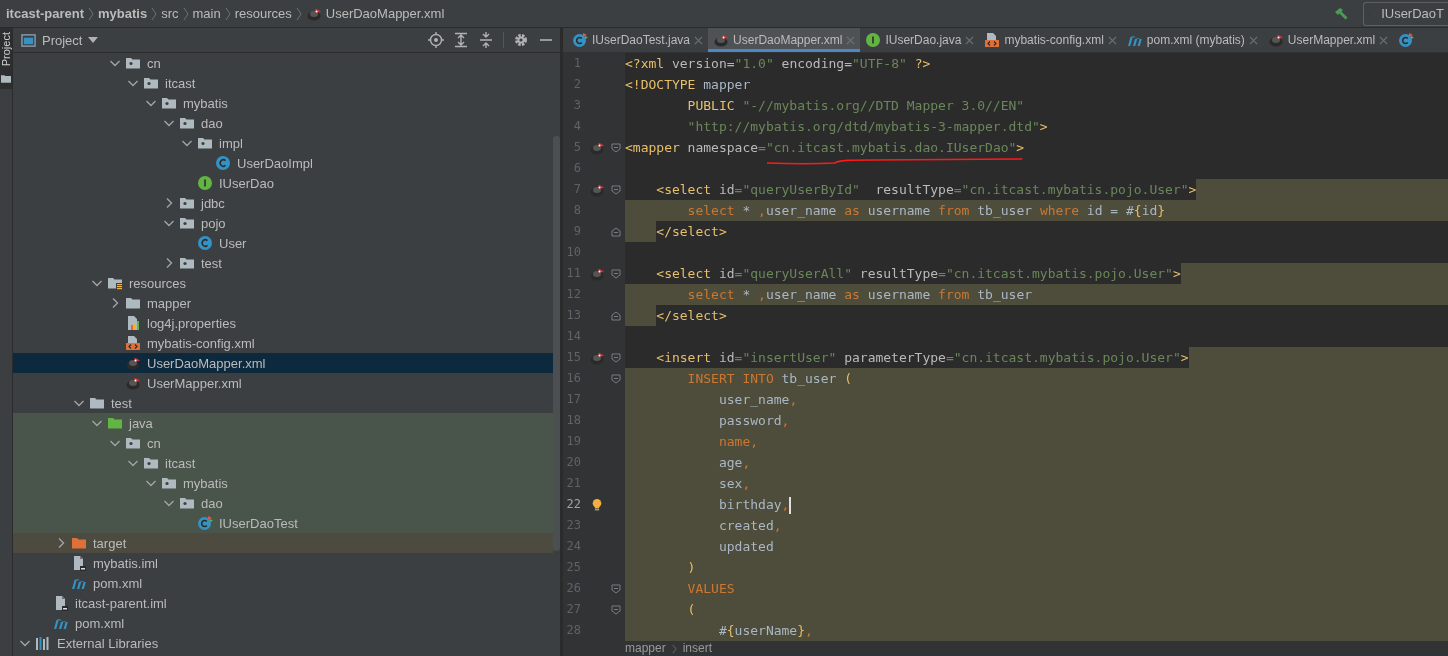  What do you see at coordinates (784, 40) in the screenshot?
I see `editor-tab: UserDaoMapper.xml` at bounding box center [784, 40].